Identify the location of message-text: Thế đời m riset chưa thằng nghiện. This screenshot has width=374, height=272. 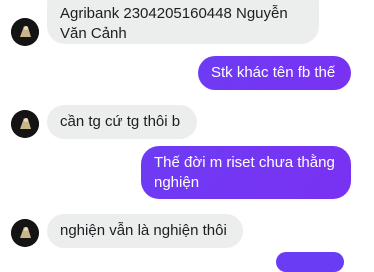
(244, 172).